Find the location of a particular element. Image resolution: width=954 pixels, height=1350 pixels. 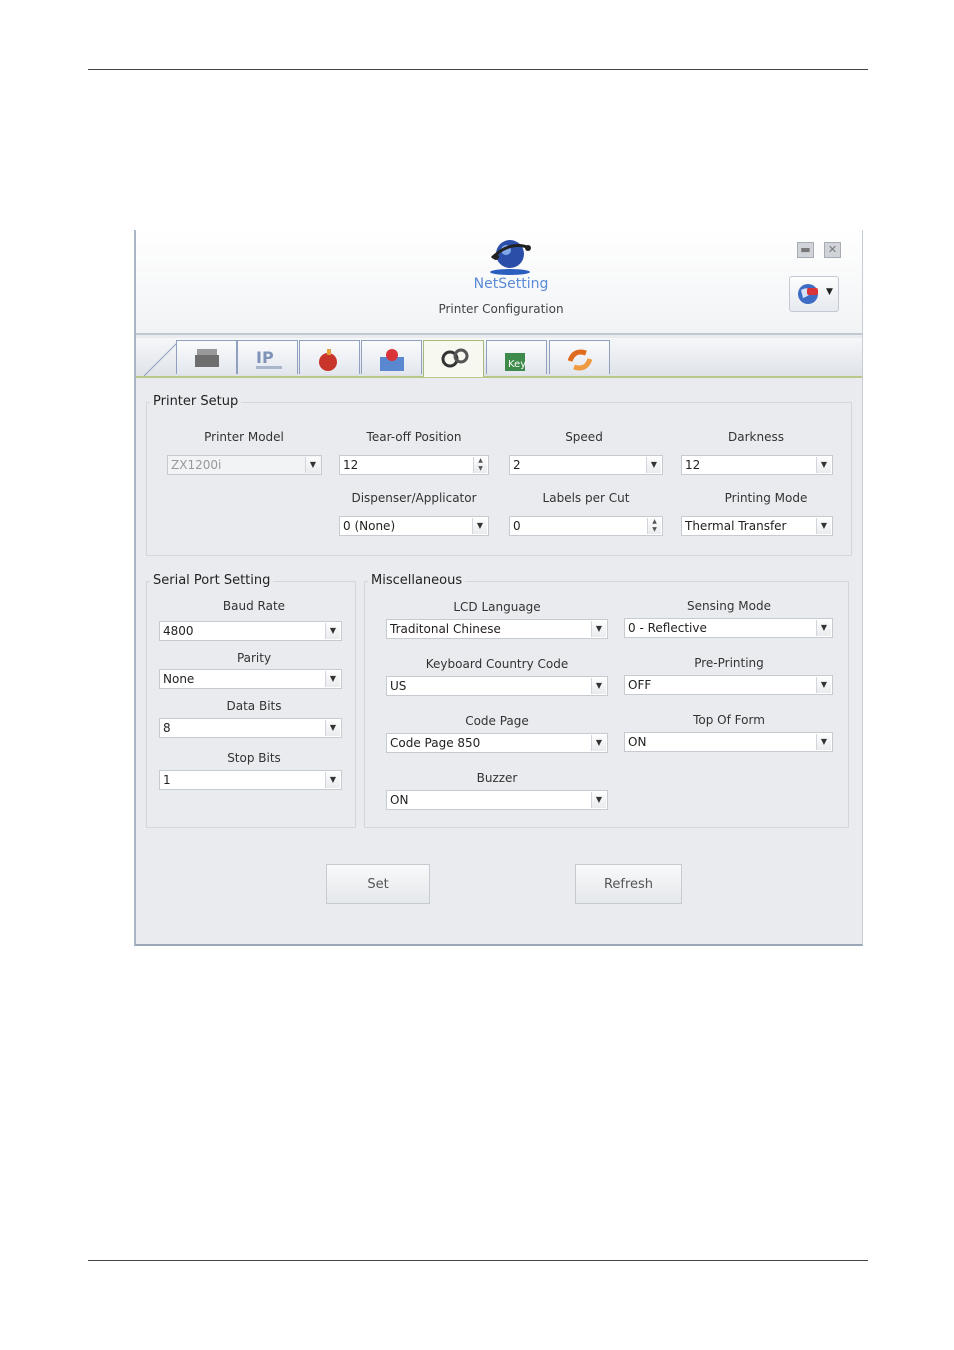

tab-sync is located at coordinates (579, 357).